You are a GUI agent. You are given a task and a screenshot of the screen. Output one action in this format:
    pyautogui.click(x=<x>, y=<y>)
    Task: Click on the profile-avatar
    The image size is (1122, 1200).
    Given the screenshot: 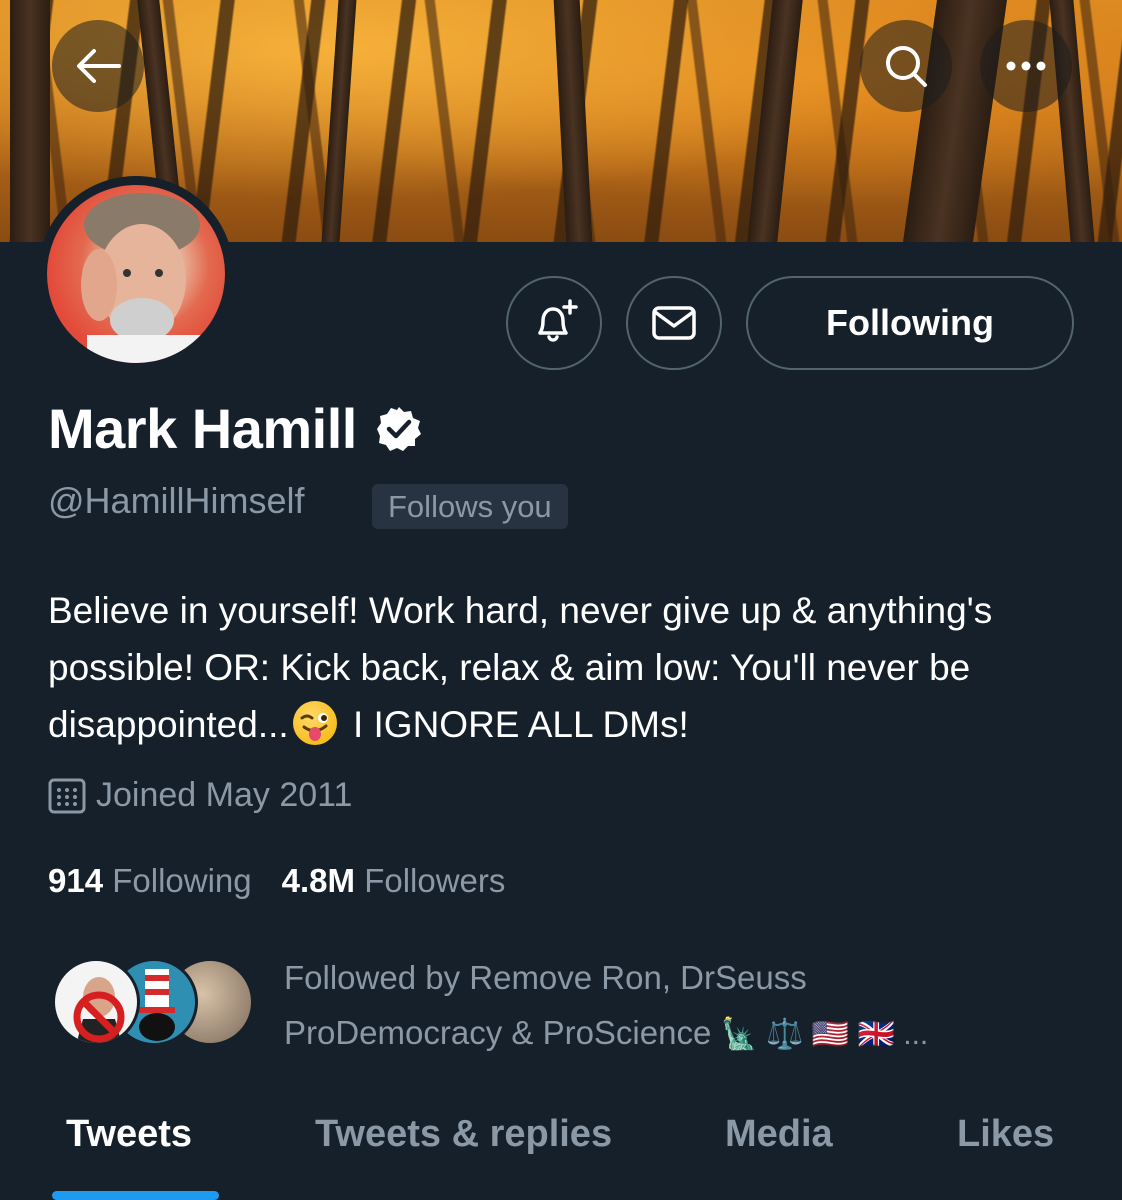 What is the action you would take?
    pyautogui.click(x=136, y=274)
    